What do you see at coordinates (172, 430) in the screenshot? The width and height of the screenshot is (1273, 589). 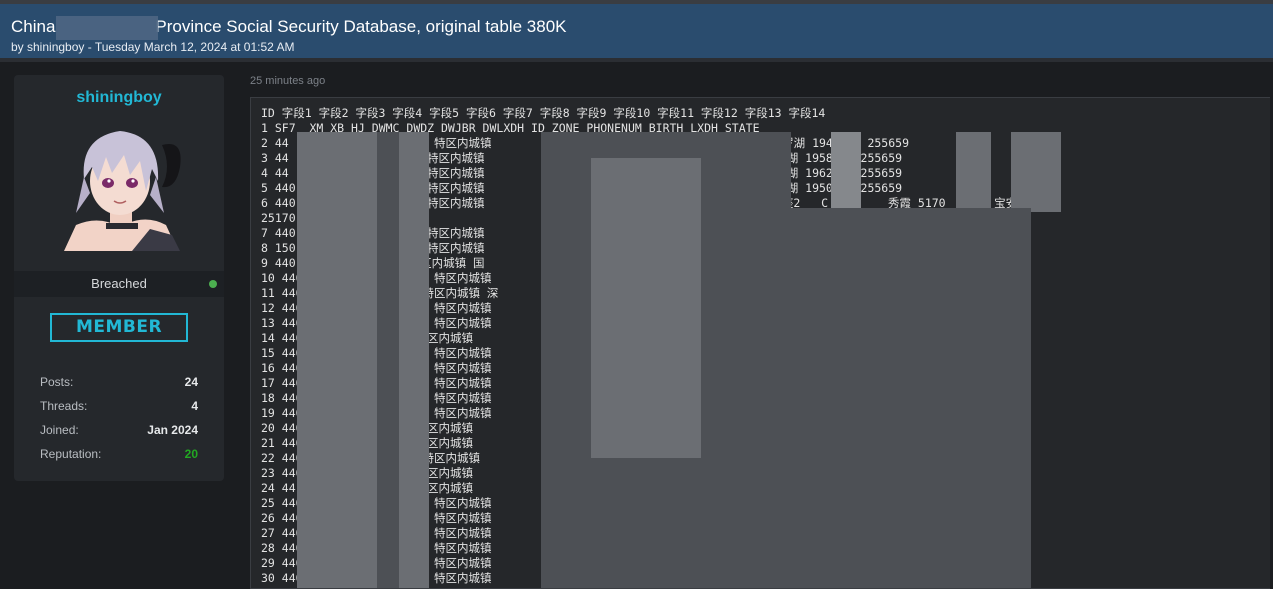 I see `stat-value: Jan 2024` at bounding box center [172, 430].